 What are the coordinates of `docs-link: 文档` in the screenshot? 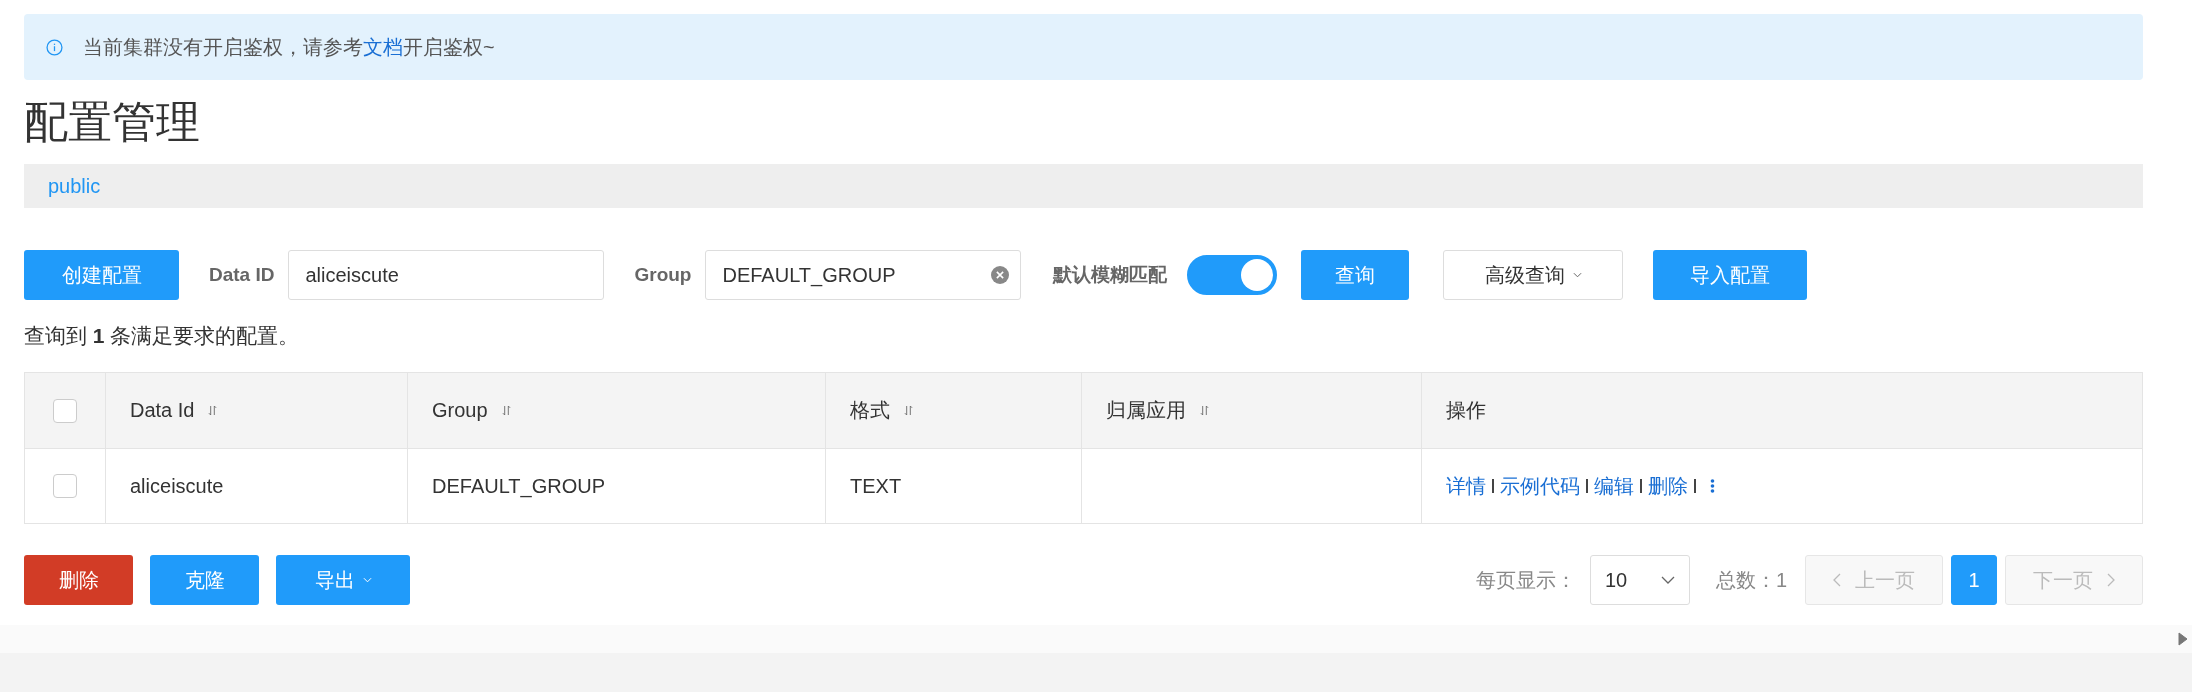 It's located at (383, 46).